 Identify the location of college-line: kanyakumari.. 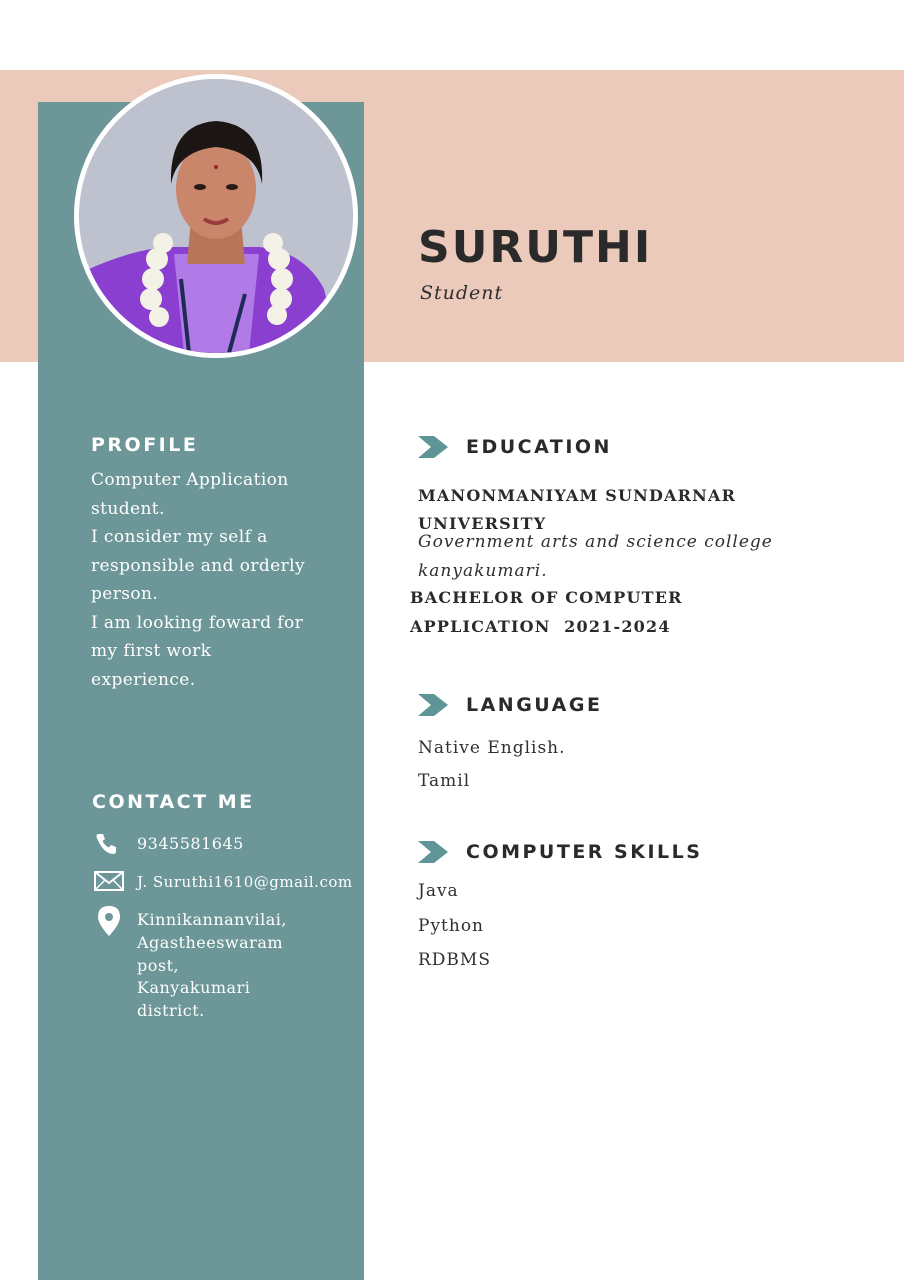
(483, 571).